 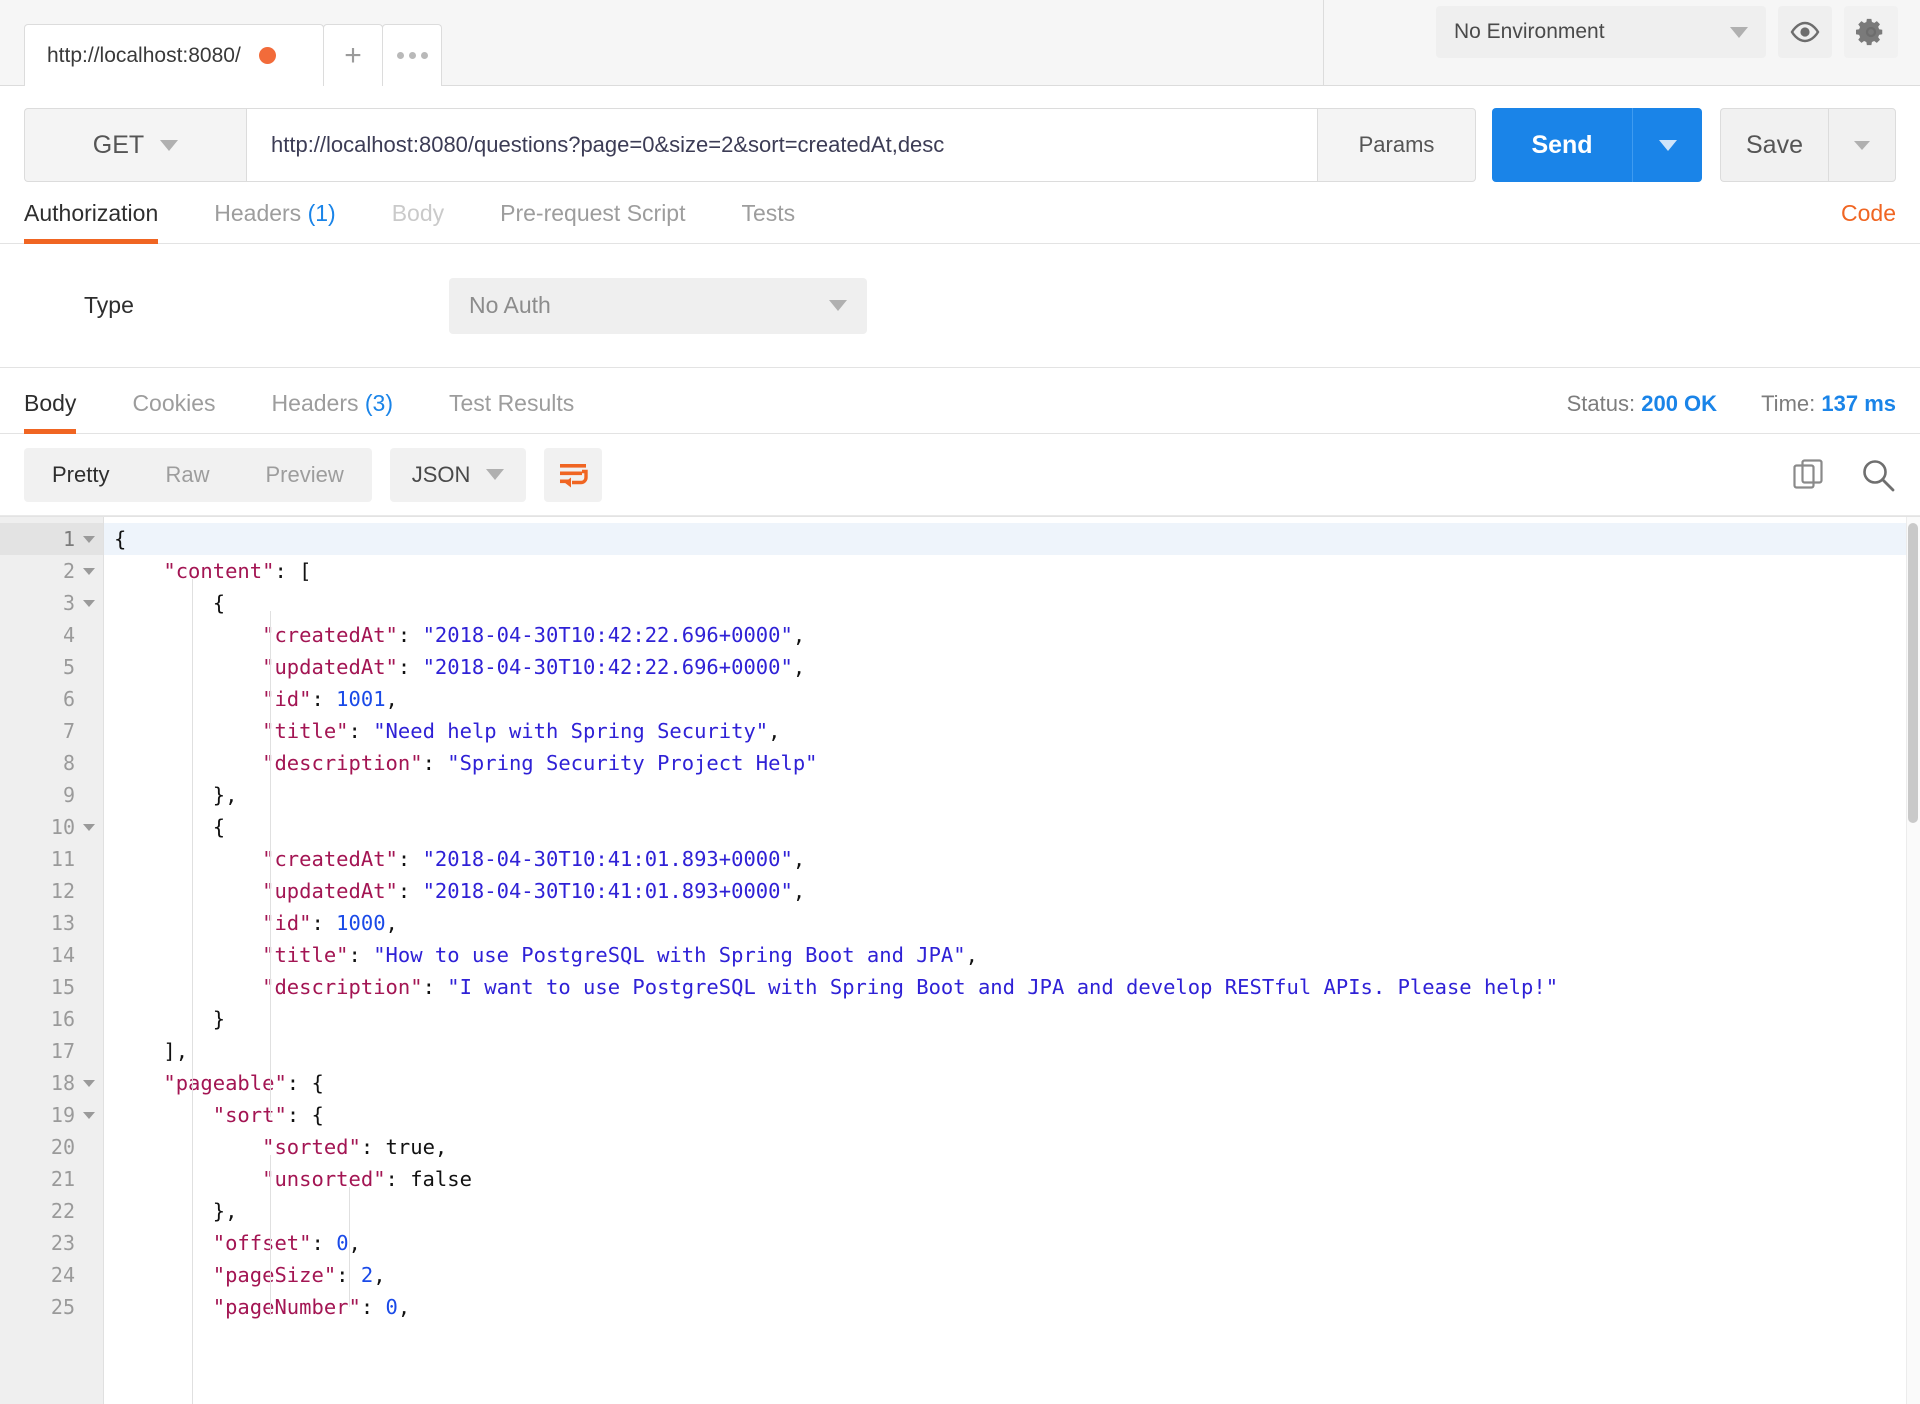 I want to click on save-label: Save, so click(x=1774, y=144).